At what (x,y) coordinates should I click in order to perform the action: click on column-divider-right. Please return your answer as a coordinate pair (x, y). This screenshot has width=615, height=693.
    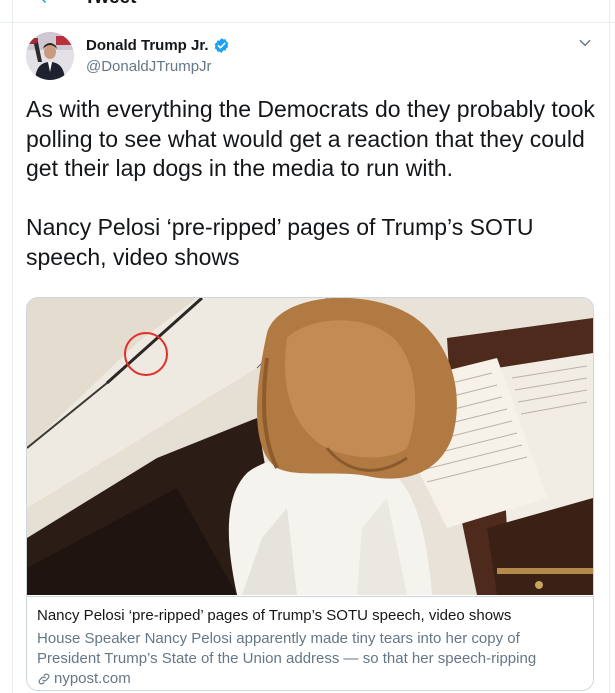
    Looking at the image, I should click on (609, 346).